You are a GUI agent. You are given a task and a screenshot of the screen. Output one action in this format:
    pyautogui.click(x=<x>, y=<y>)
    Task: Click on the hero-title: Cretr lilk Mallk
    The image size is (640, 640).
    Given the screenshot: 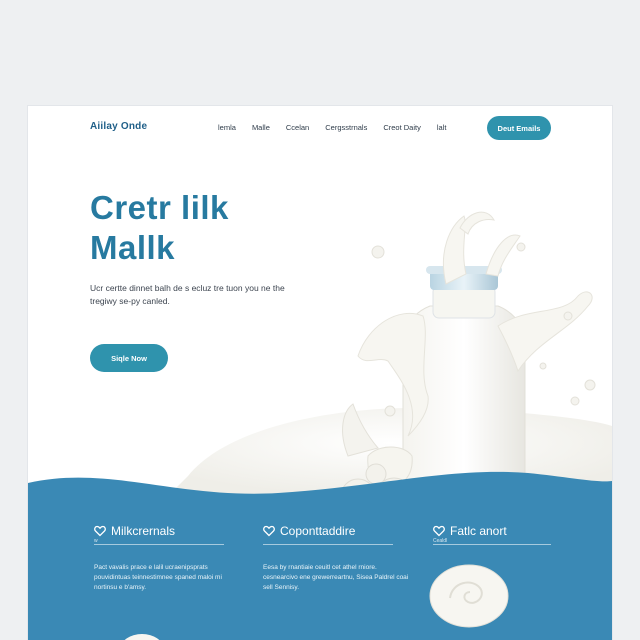 What is the action you would take?
    pyautogui.click(x=159, y=228)
    